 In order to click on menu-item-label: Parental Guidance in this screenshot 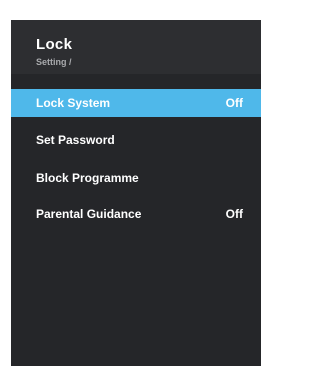, I will do `click(89, 214)`.